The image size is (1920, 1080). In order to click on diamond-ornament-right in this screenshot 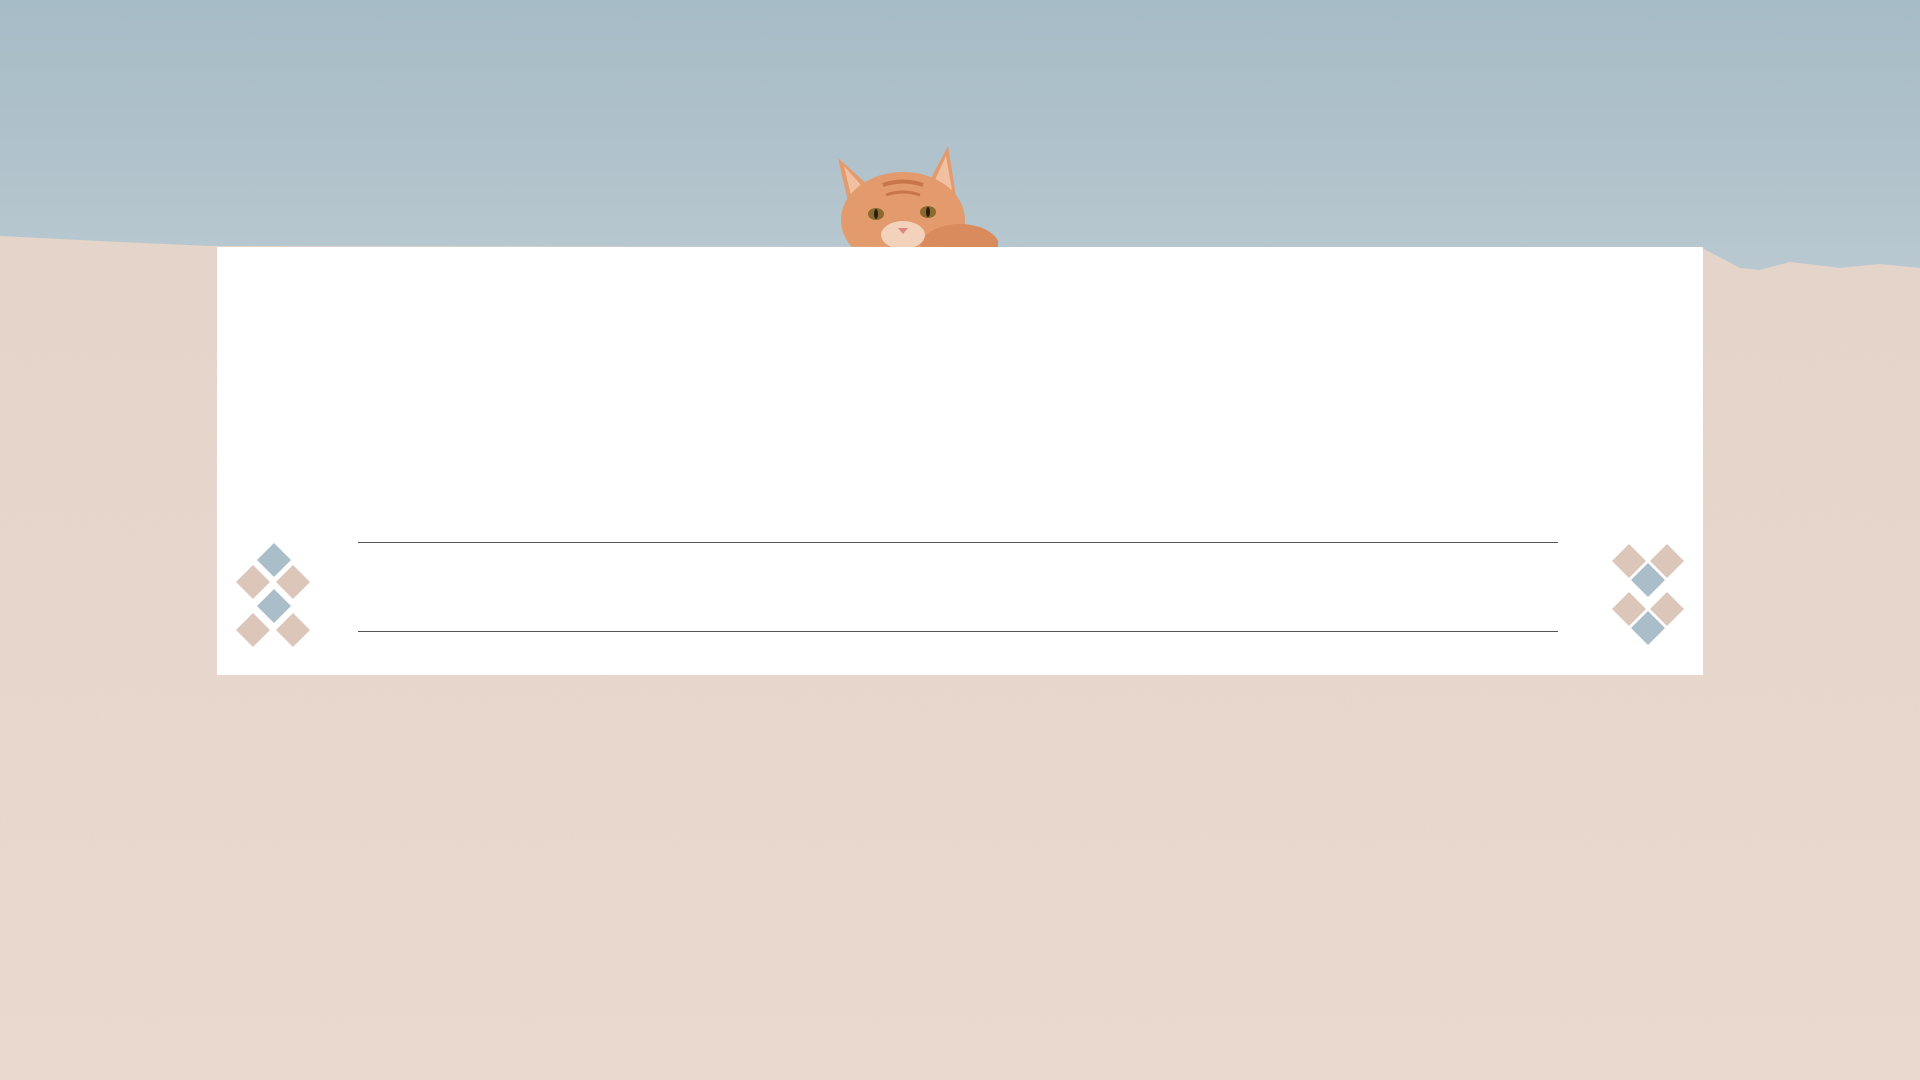, I will do `click(1651, 603)`.